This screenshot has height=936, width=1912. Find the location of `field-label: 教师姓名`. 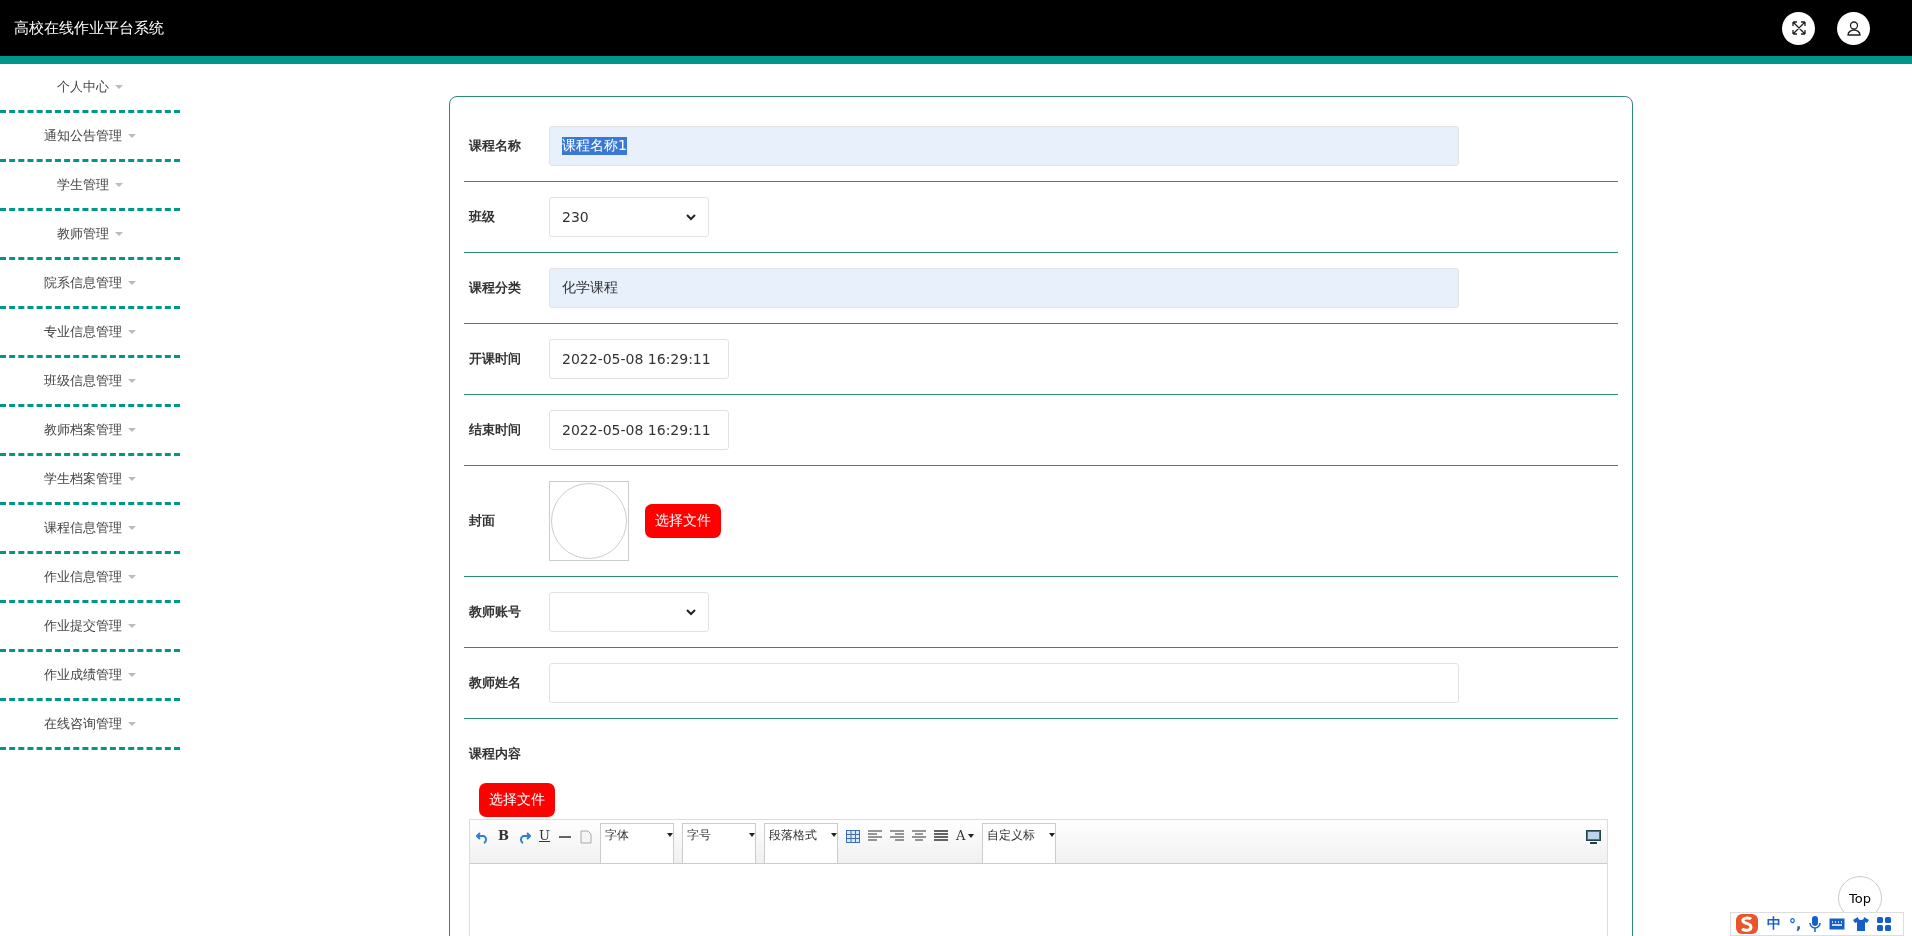

field-label: 教师姓名 is located at coordinates (495, 683).